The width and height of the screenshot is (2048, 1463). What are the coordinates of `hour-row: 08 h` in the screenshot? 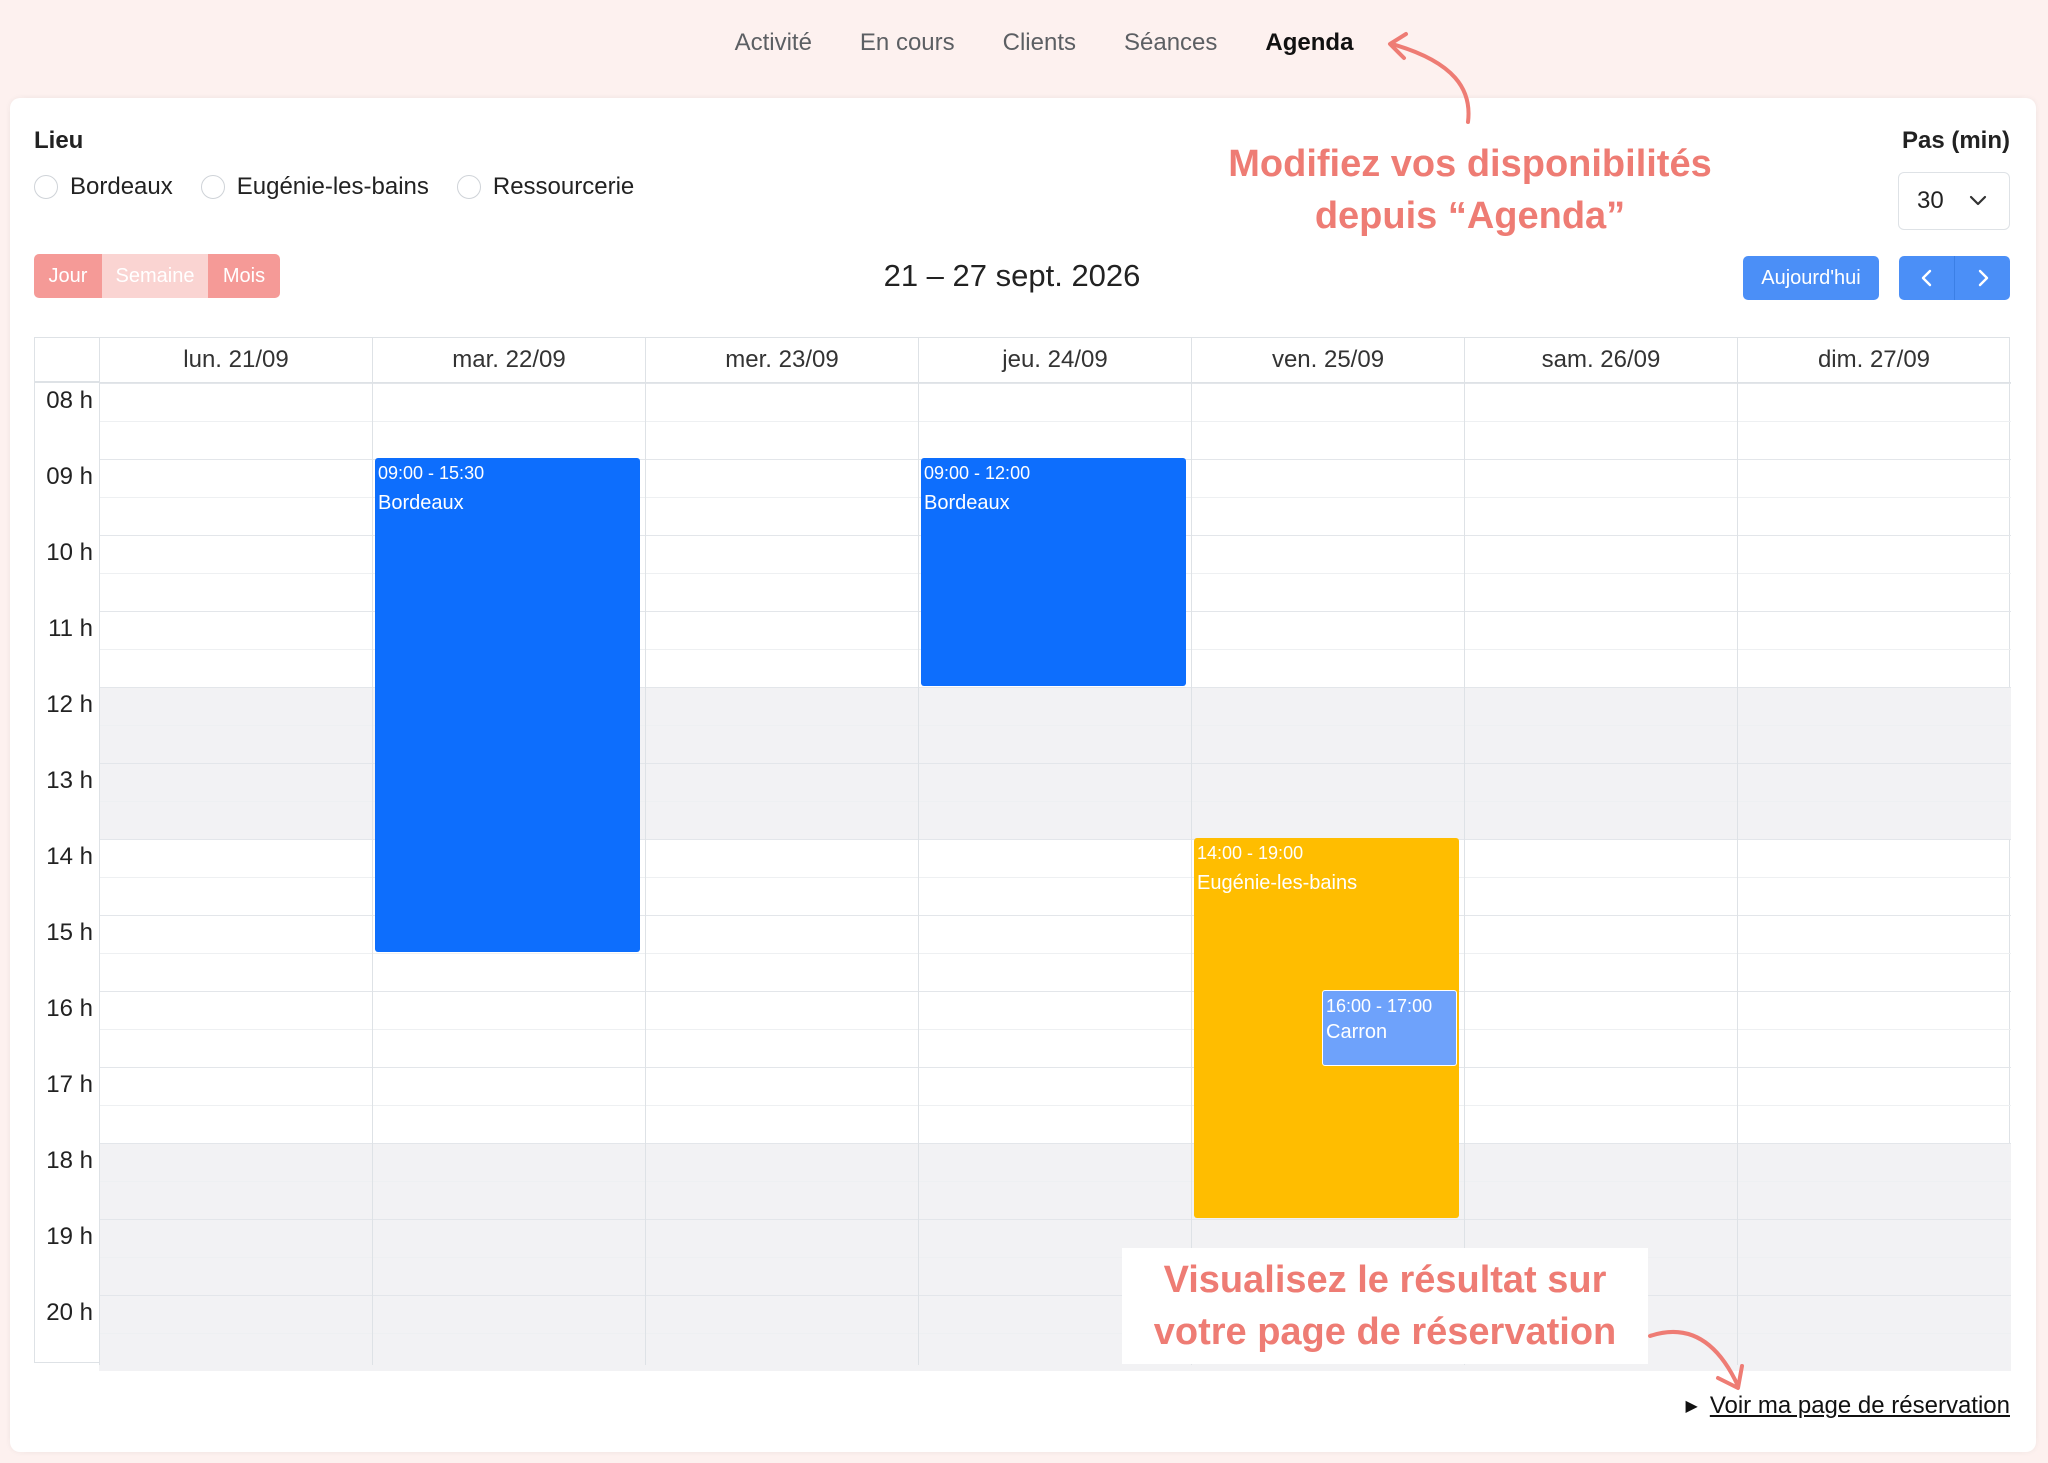 It's located at (1023, 421).